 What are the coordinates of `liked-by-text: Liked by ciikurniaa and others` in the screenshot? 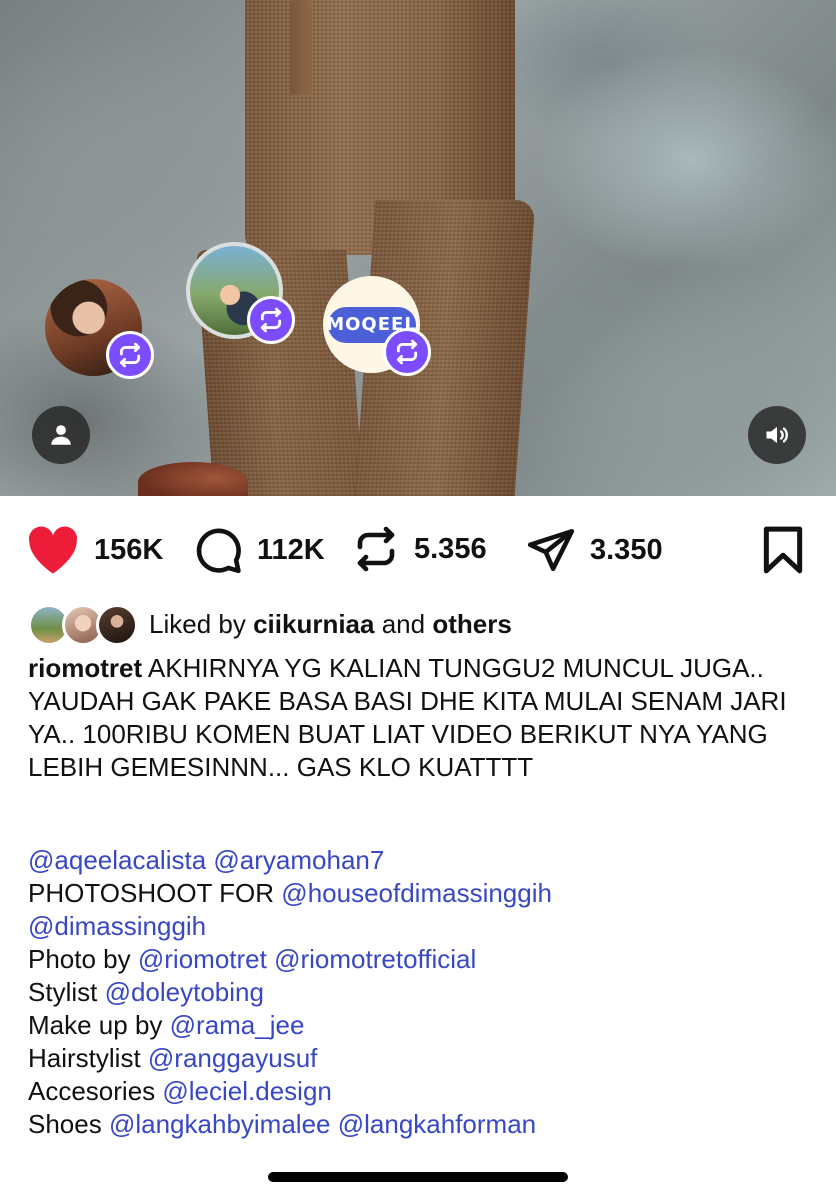 It's located at (330, 623).